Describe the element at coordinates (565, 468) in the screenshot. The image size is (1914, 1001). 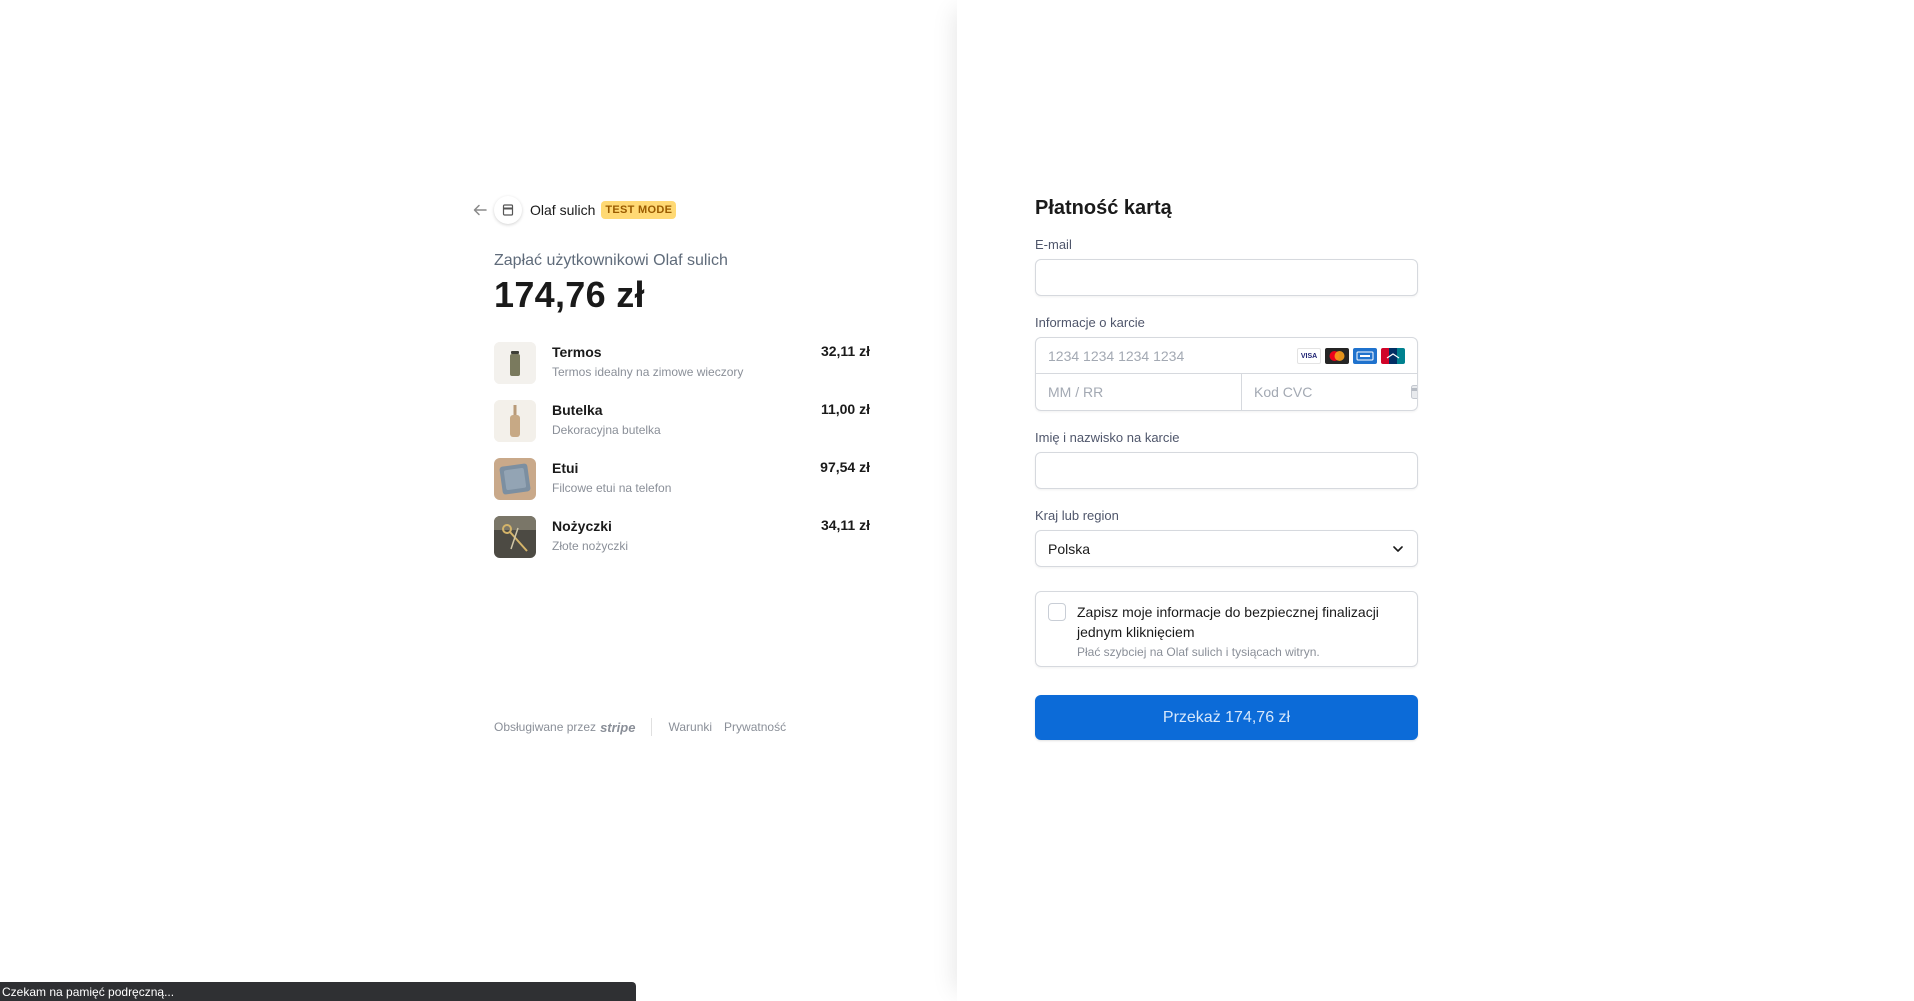
I see `item-name: Etui` at that location.